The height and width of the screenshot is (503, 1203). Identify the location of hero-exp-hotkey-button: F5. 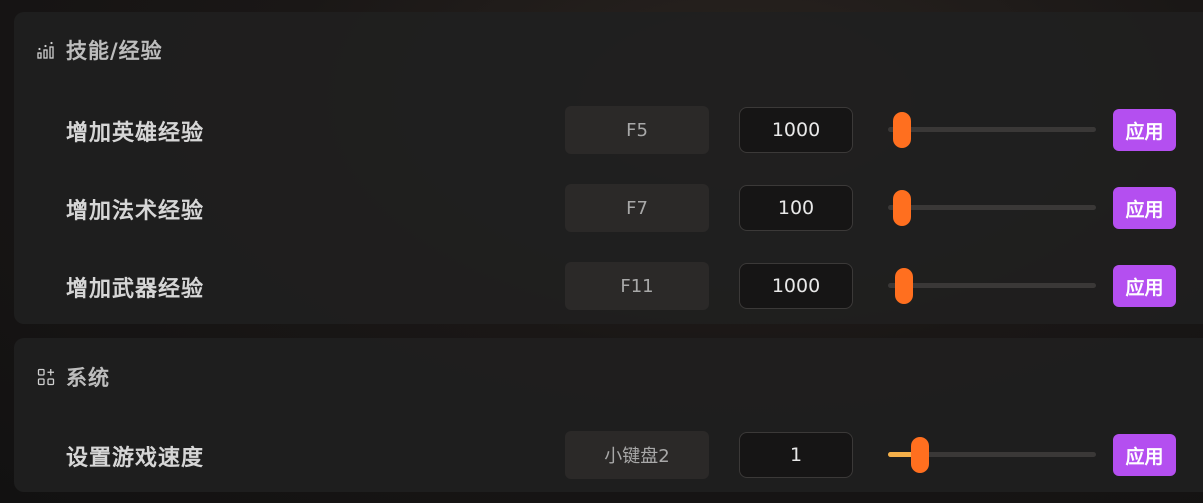
(637, 130).